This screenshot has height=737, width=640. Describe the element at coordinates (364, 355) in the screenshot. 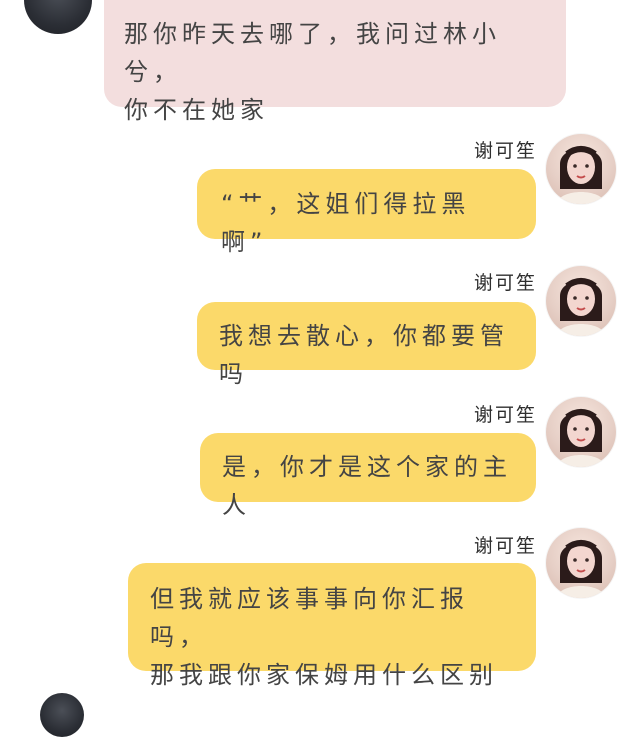

I see `message-line: 我想去散心，你都要管吗` at that location.